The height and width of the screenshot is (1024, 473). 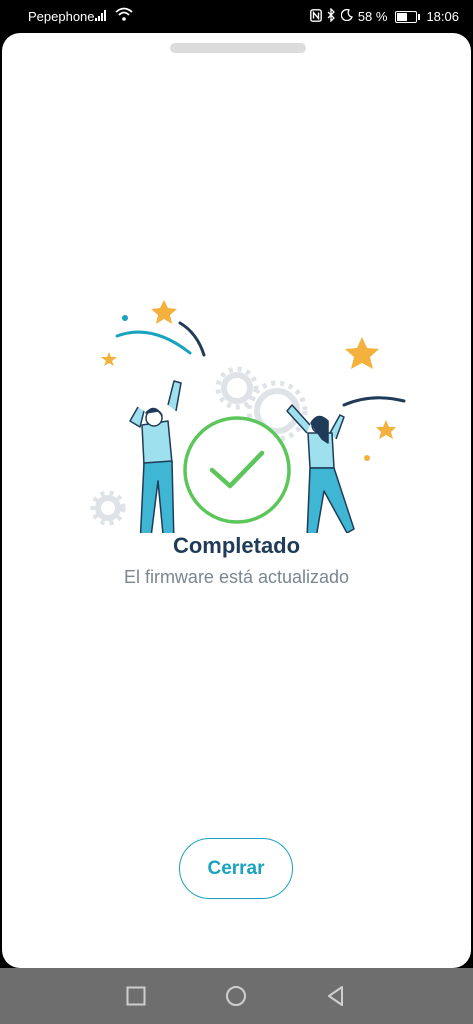 What do you see at coordinates (236, 577) in the screenshot?
I see `completion-subtitle: El firmware está actualizado` at bounding box center [236, 577].